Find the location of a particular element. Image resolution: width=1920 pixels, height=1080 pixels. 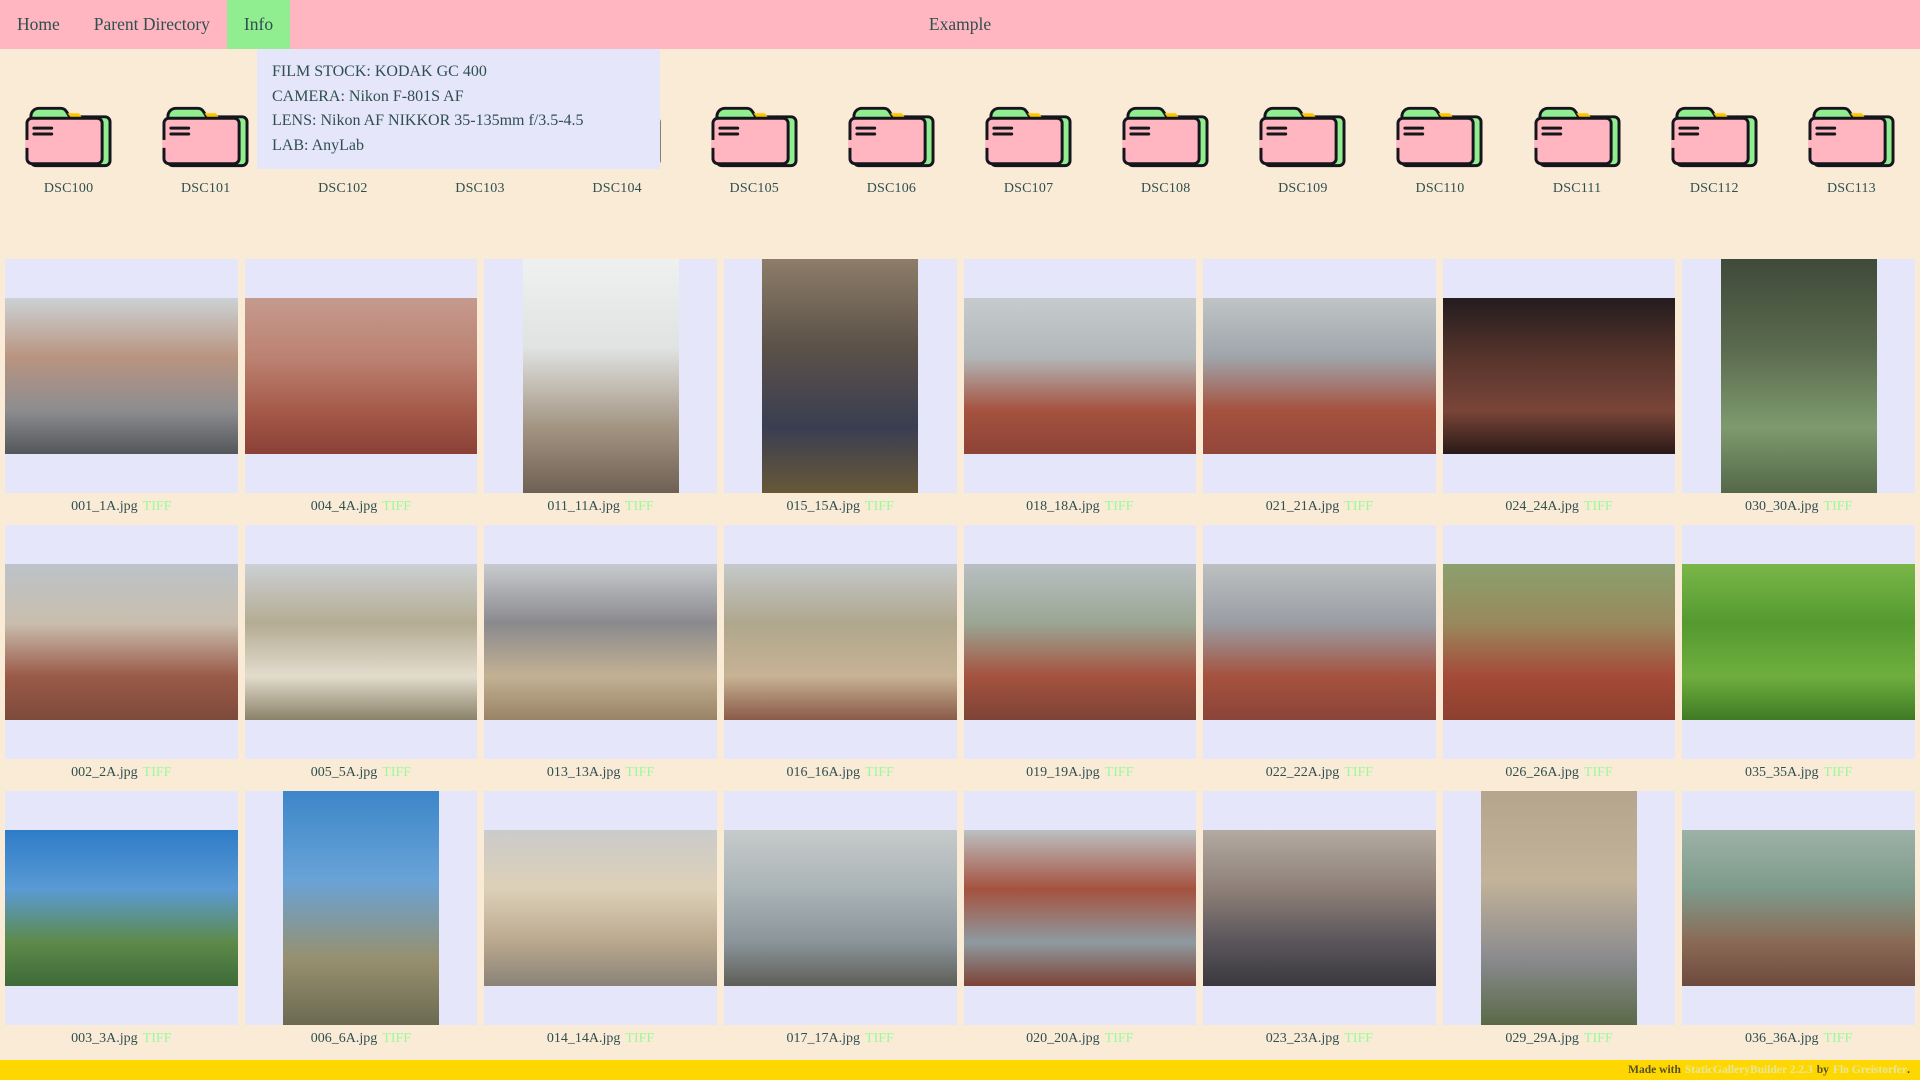

photo-caption: 023_23A.jpg TIFF is located at coordinates (1319, 1040).